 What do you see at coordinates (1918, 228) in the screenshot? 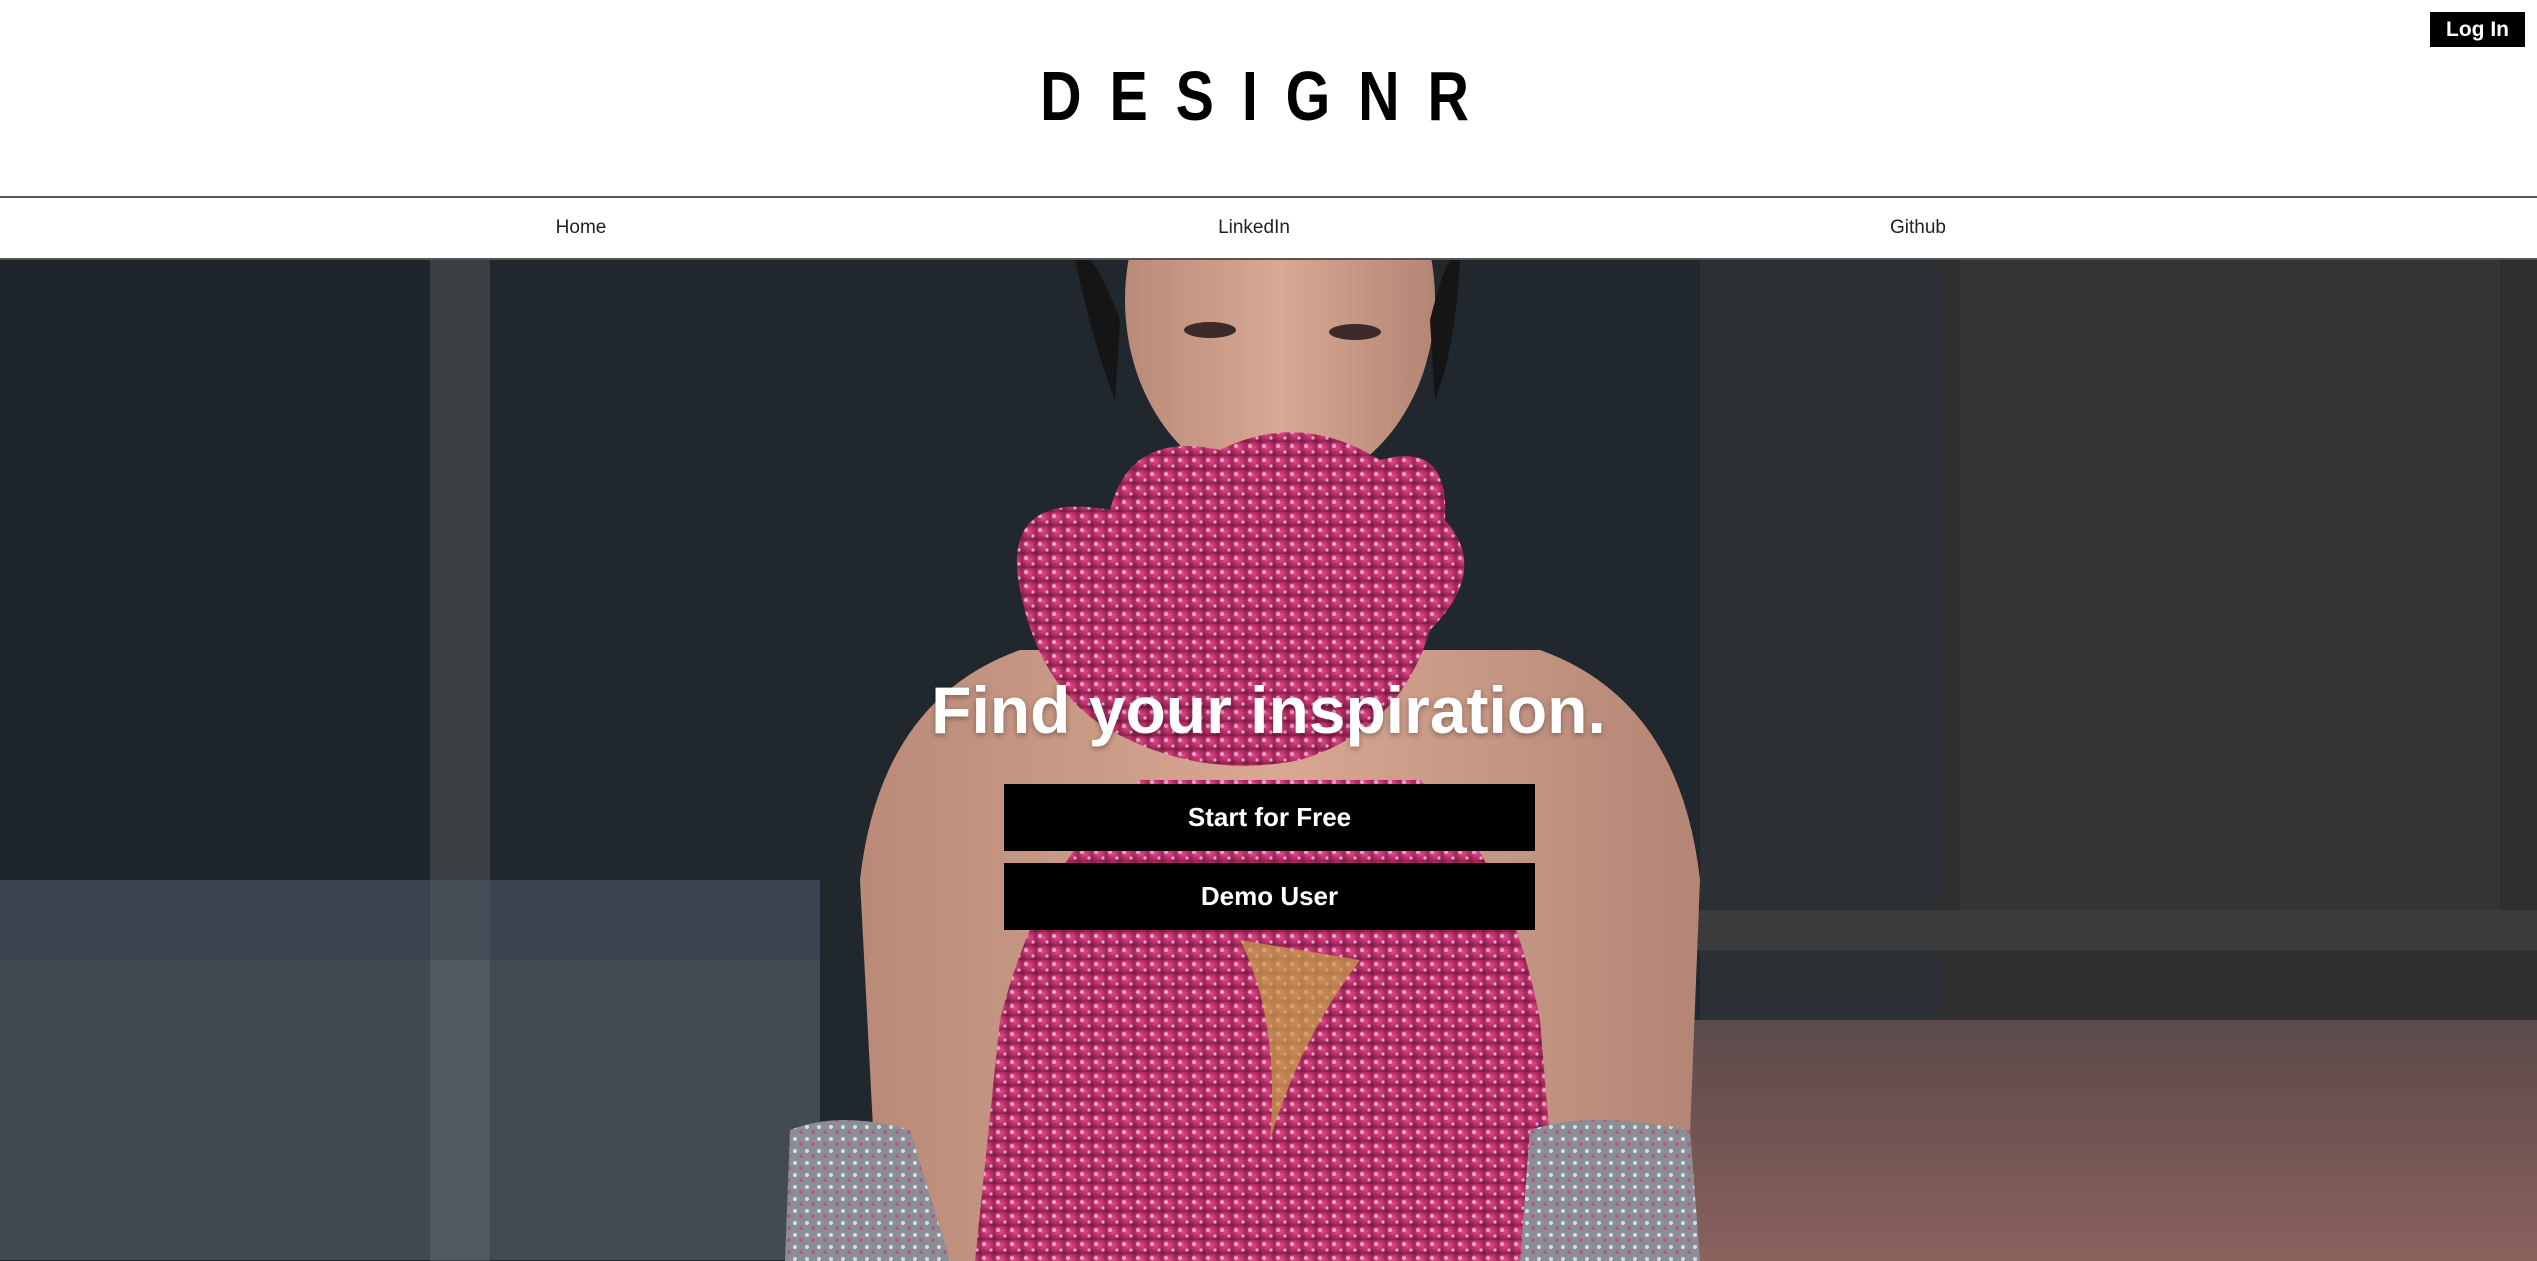
I see `nav-item-github: Github` at bounding box center [1918, 228].